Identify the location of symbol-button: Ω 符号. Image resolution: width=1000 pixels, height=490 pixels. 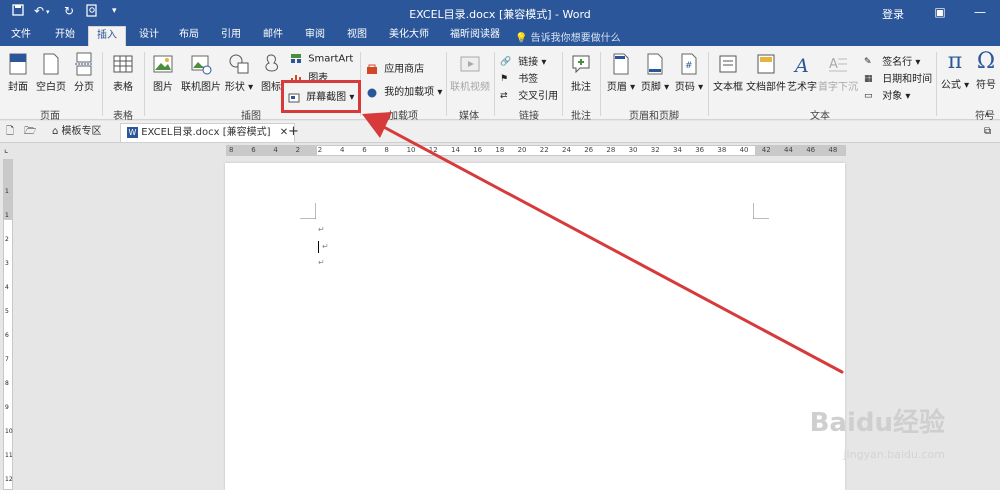
(986, 70).